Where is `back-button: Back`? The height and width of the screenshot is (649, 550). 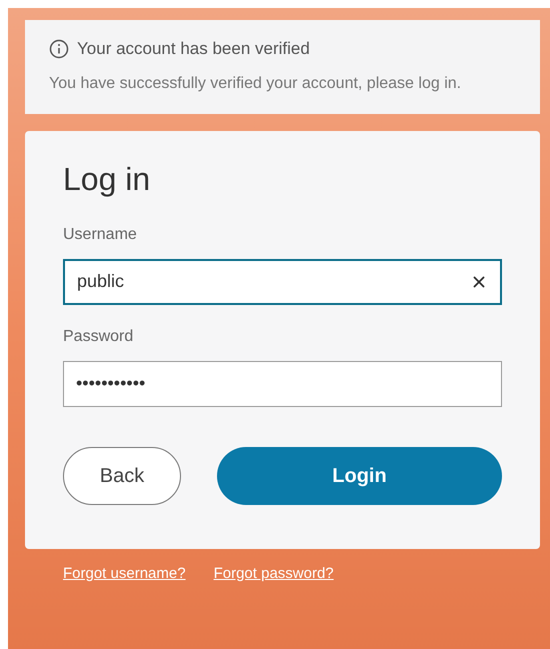
back-button: Back is located at coordinates (122, 475).